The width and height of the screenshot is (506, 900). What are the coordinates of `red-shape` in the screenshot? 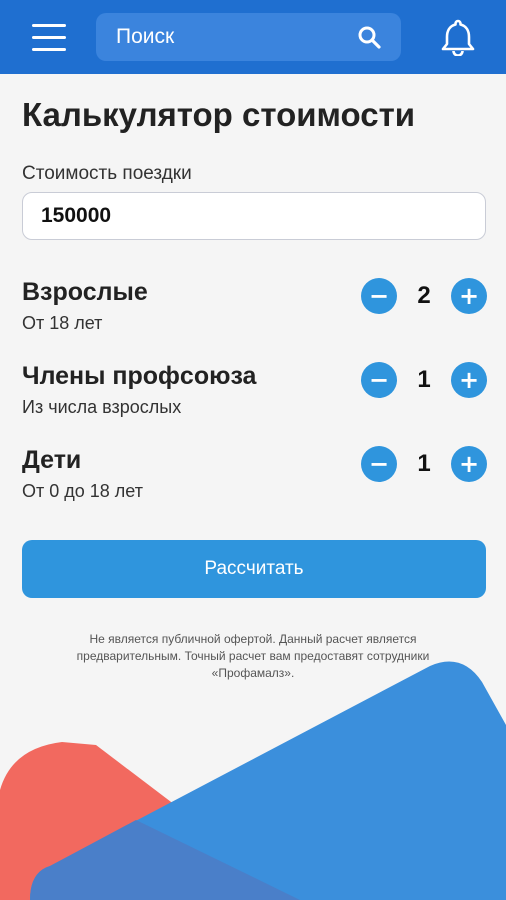 It's located at (150, 821).